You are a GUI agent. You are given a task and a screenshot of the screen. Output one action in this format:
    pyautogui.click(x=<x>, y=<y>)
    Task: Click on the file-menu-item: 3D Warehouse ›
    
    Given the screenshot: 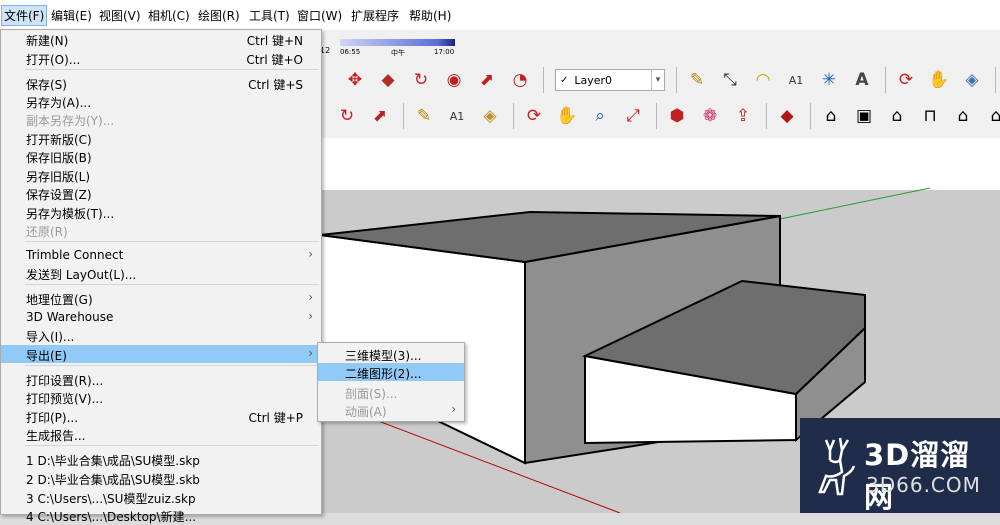 What is the action you would take?
    pyautogui.click(x=161, y=317)
    